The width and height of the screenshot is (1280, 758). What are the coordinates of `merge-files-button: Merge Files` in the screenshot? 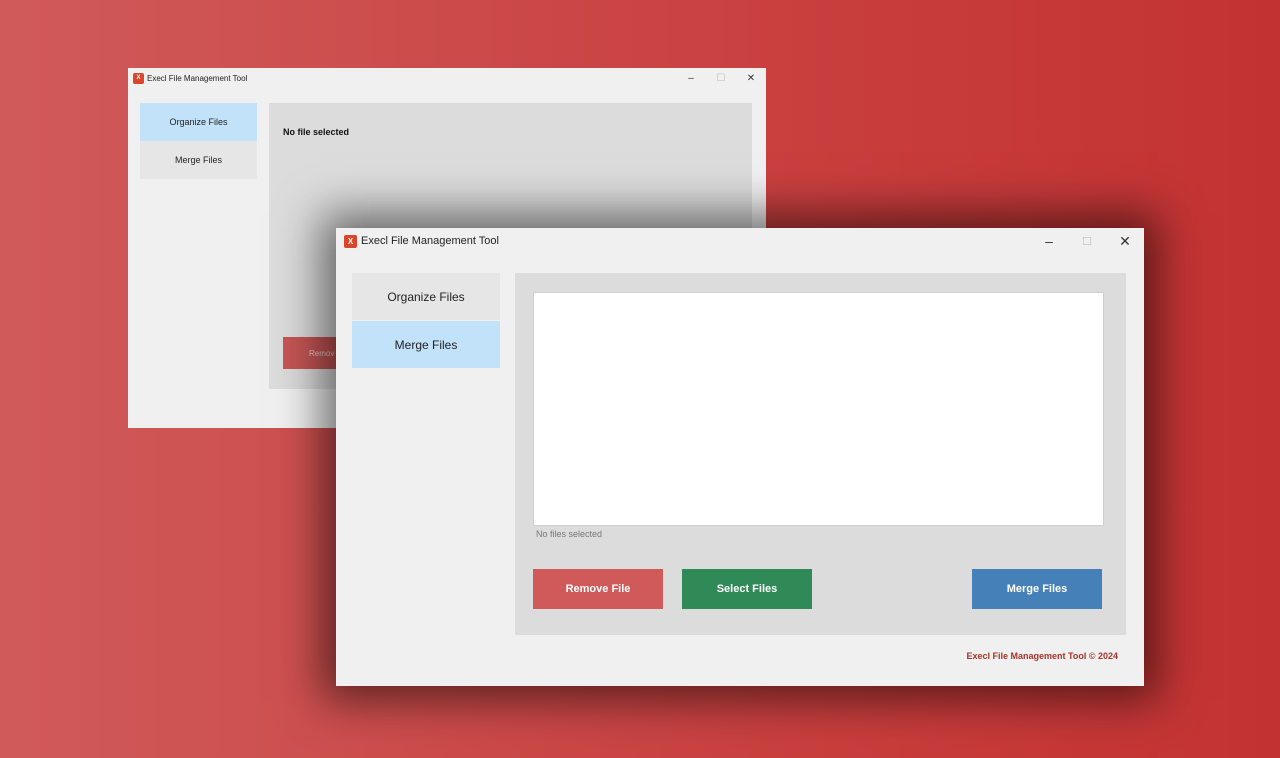 It's located at (1037, 589).